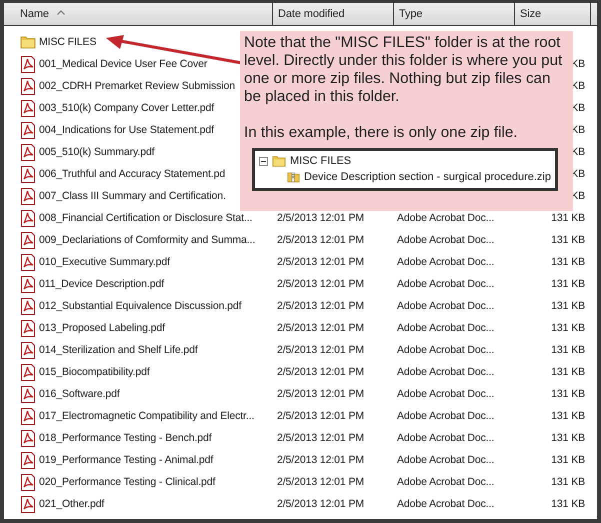  What do you see at coordinates (101, 284) in the screenshot?
I see `file-name: 011_Device Description.pdf` at bounding box center [101, 284].